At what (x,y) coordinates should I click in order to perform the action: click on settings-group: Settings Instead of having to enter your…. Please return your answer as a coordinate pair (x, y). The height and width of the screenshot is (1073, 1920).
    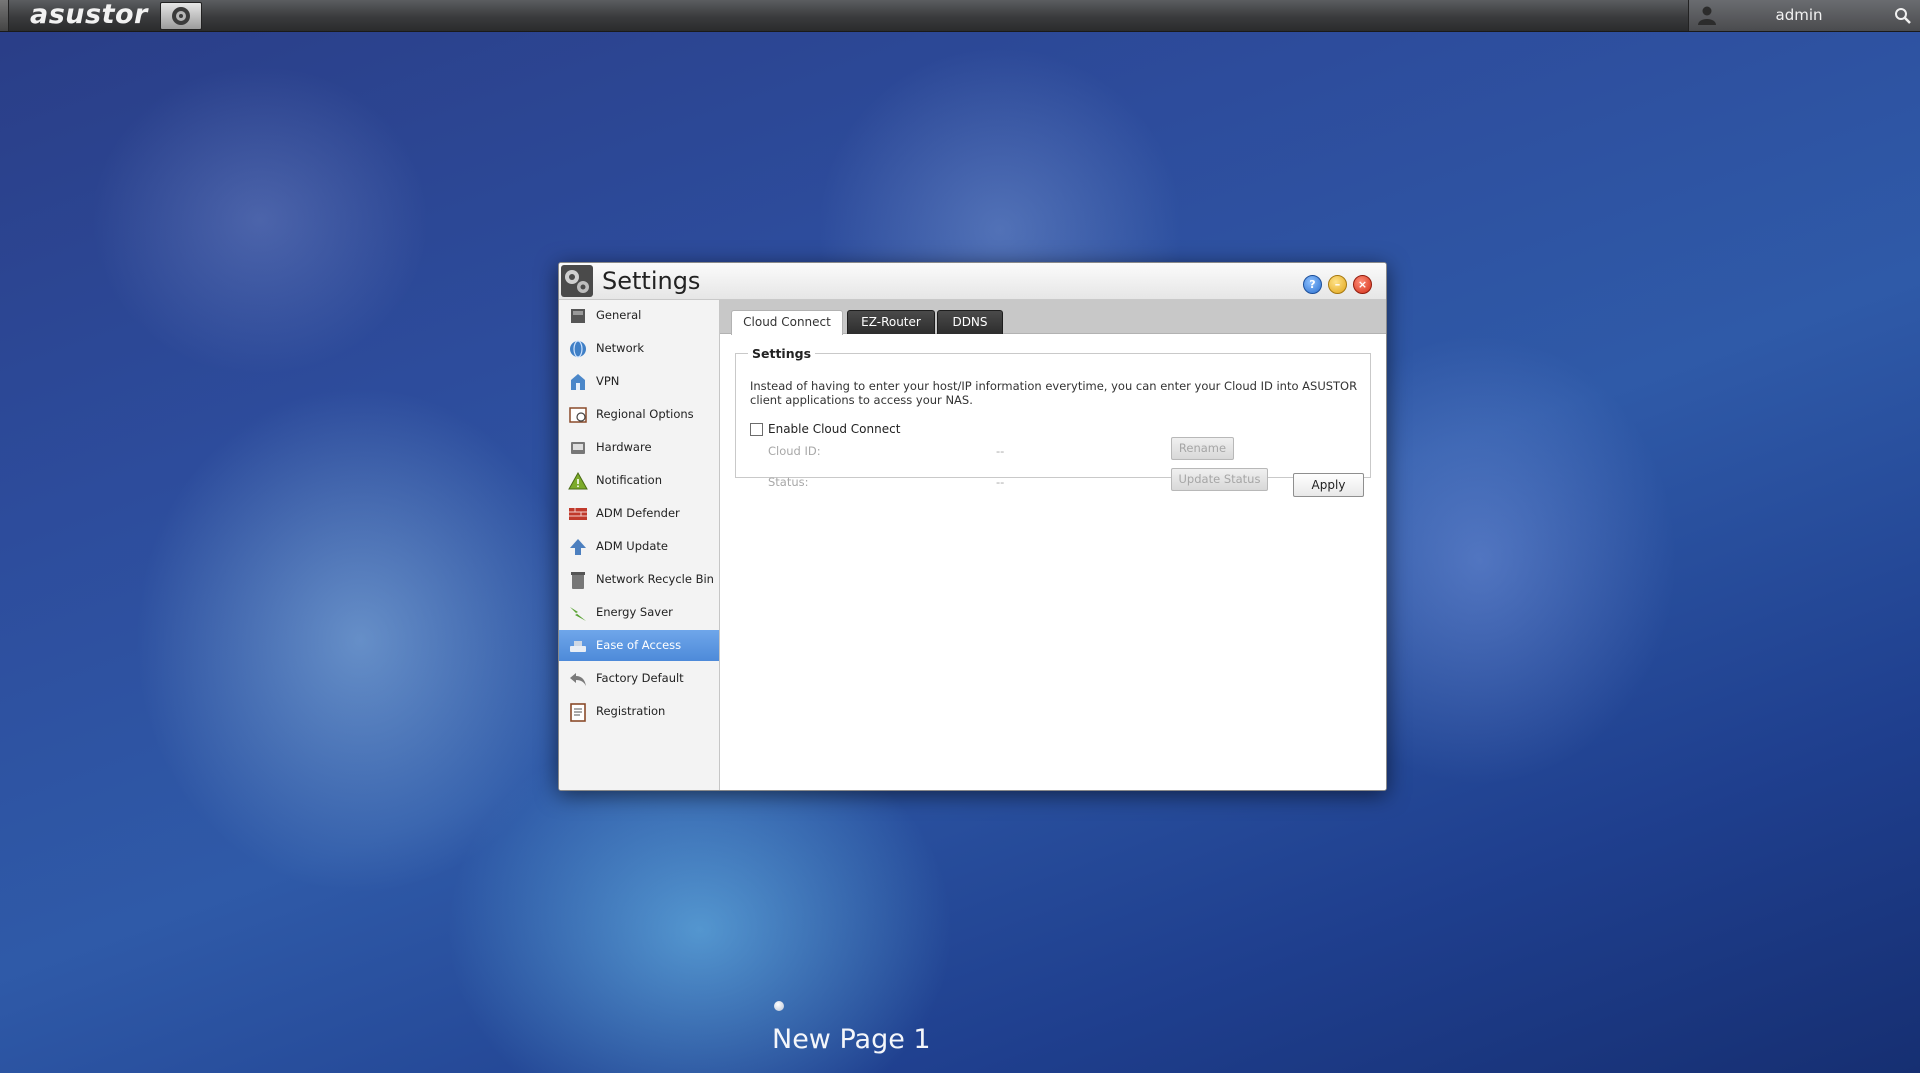
    Looking at the image, I should click on (1053, 418).